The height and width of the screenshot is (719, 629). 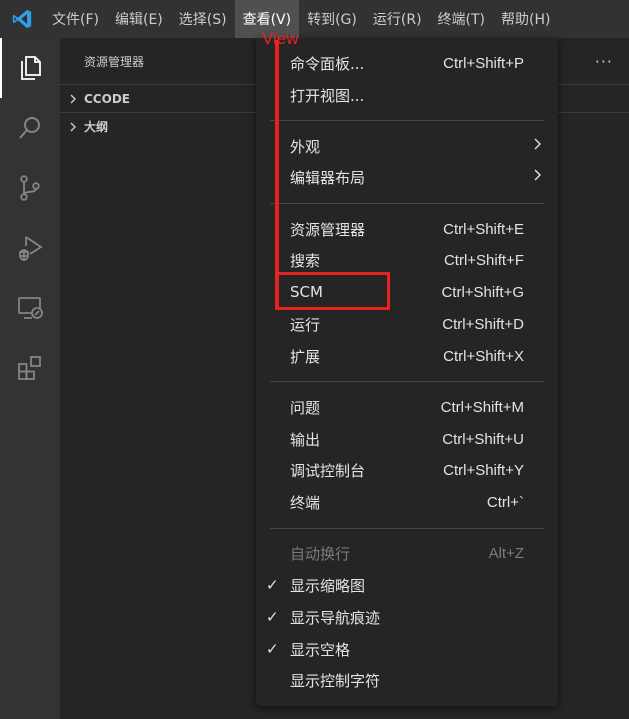 I want to click on menu-go: 转到(G), so click(x=332, y=19).